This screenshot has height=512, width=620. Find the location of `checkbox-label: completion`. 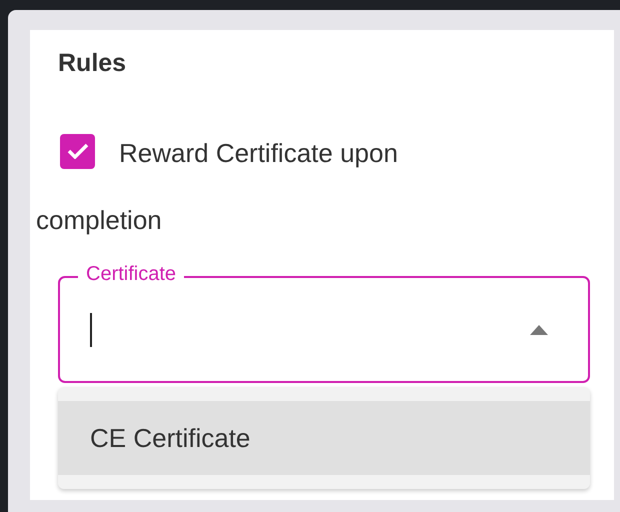

checkbox-label: completion is located at coordinates (99, 220).